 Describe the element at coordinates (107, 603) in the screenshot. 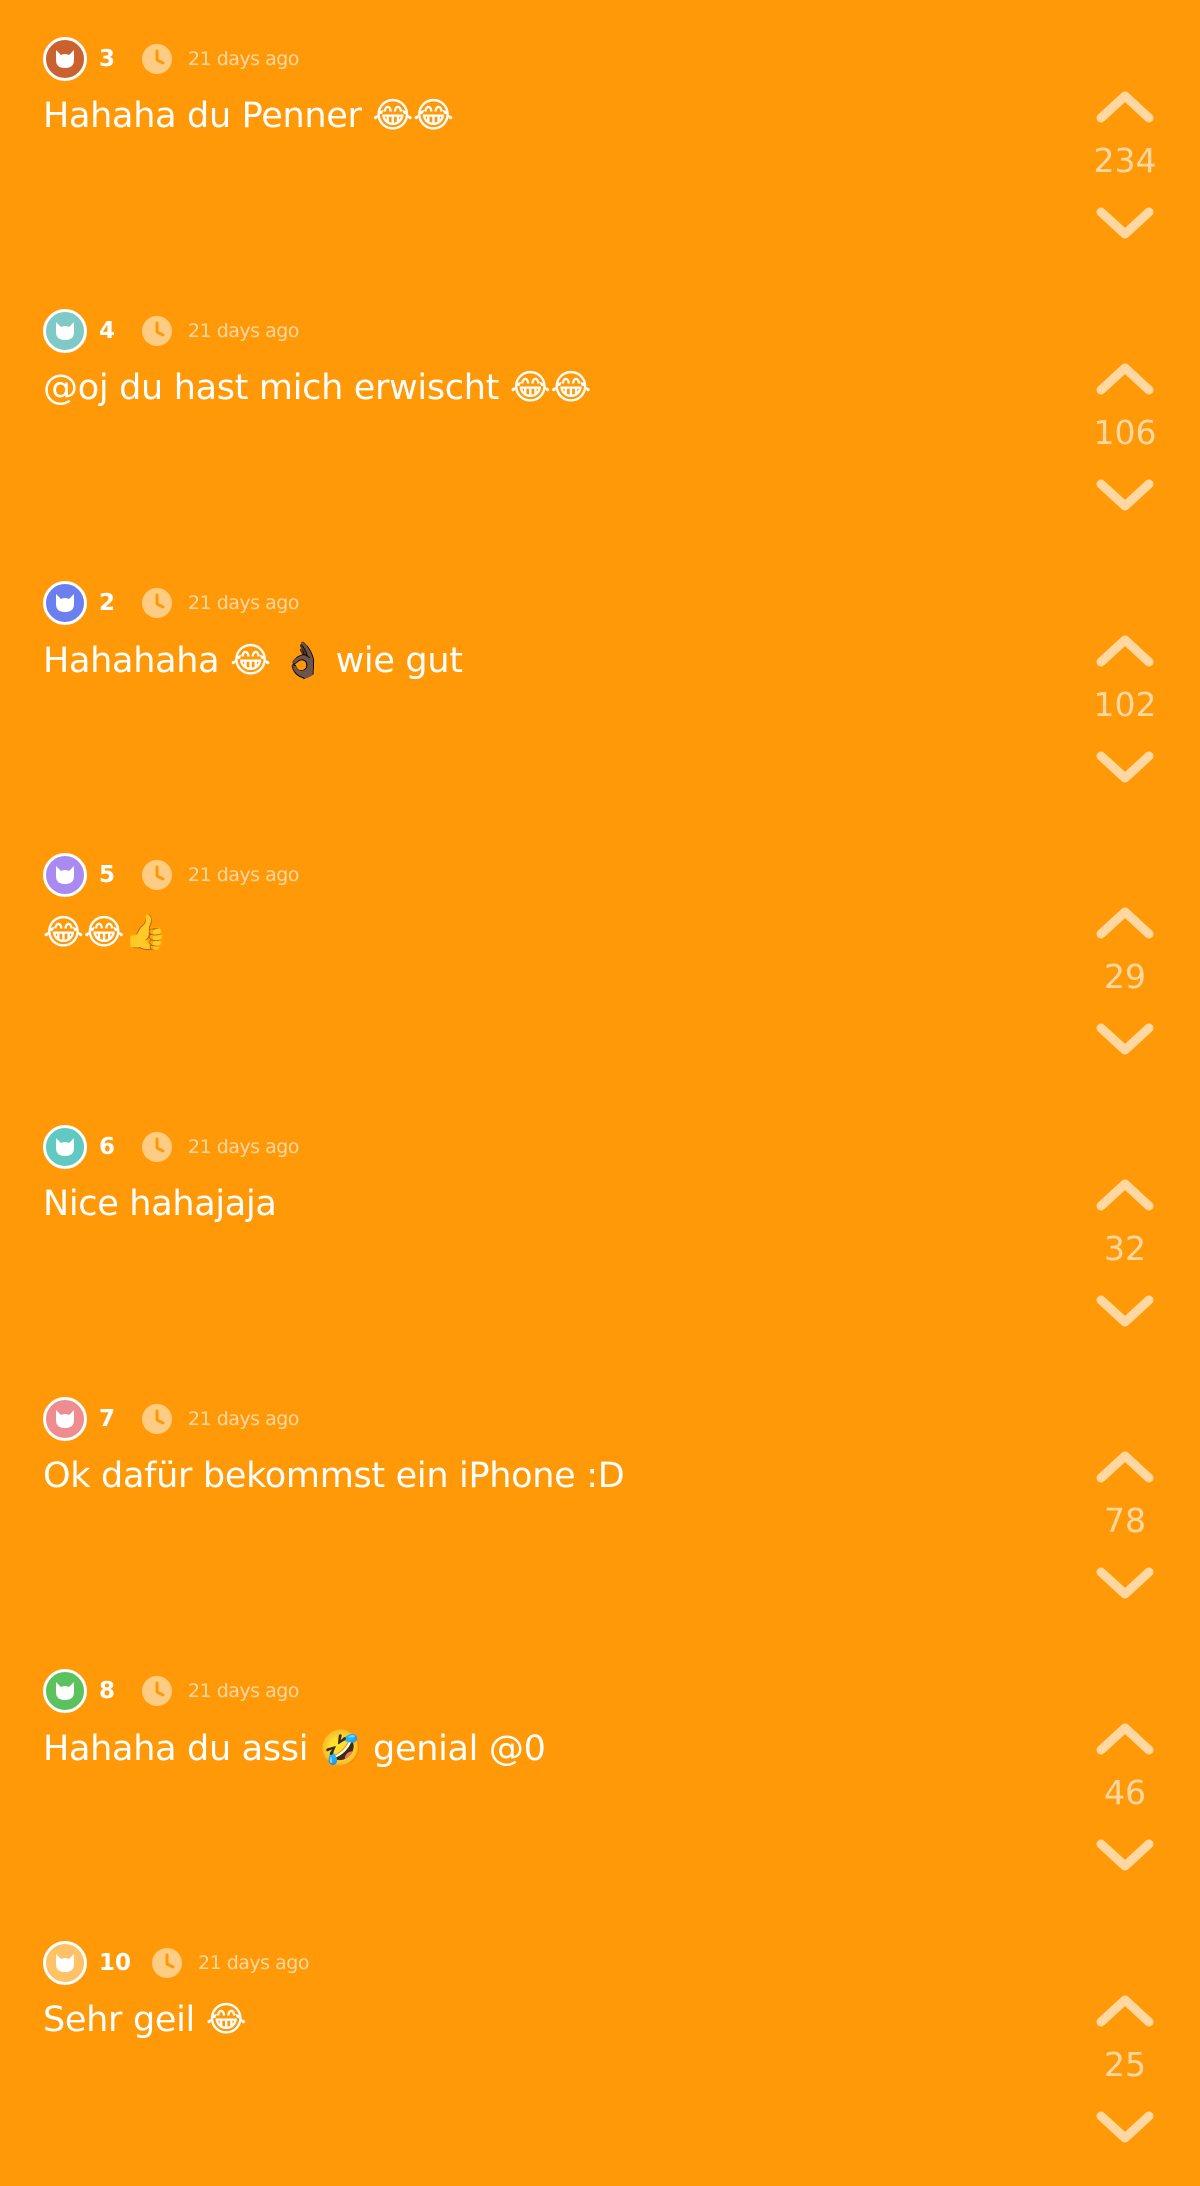

I see `user-number: 2` at that location.